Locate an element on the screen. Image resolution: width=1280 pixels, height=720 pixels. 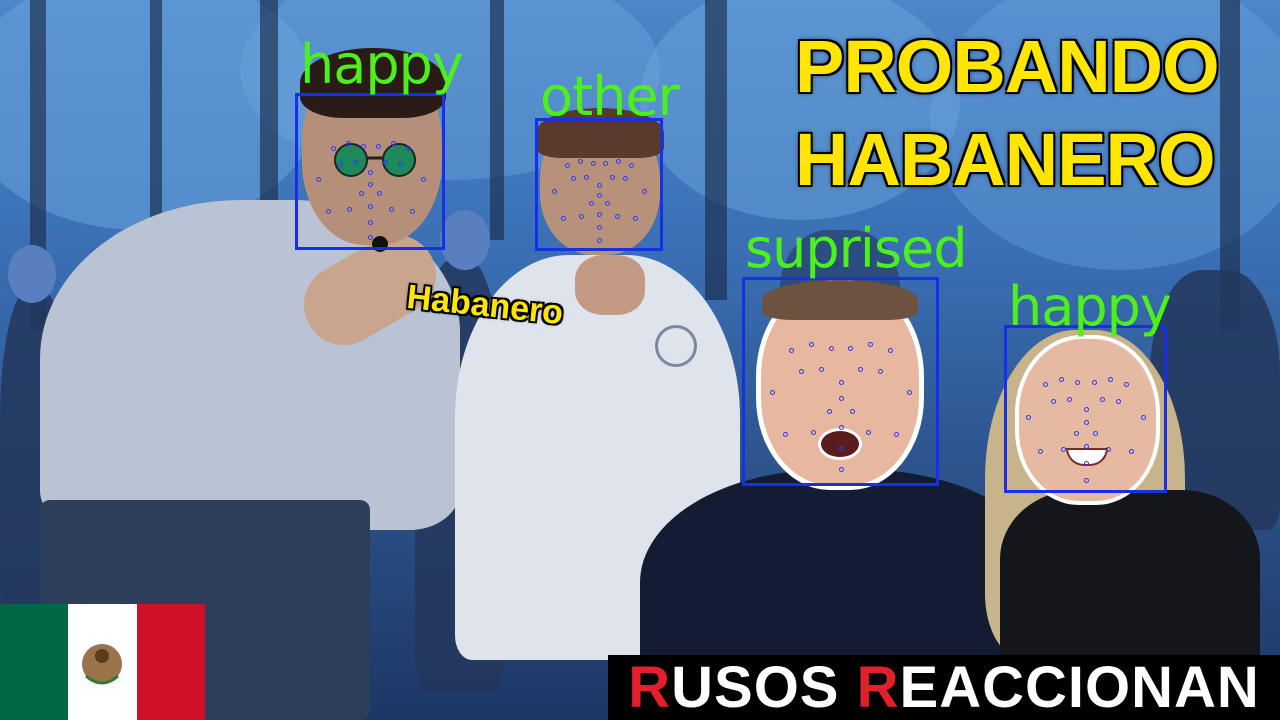
emotion-label-2: other is located at coordinates (610, 96).